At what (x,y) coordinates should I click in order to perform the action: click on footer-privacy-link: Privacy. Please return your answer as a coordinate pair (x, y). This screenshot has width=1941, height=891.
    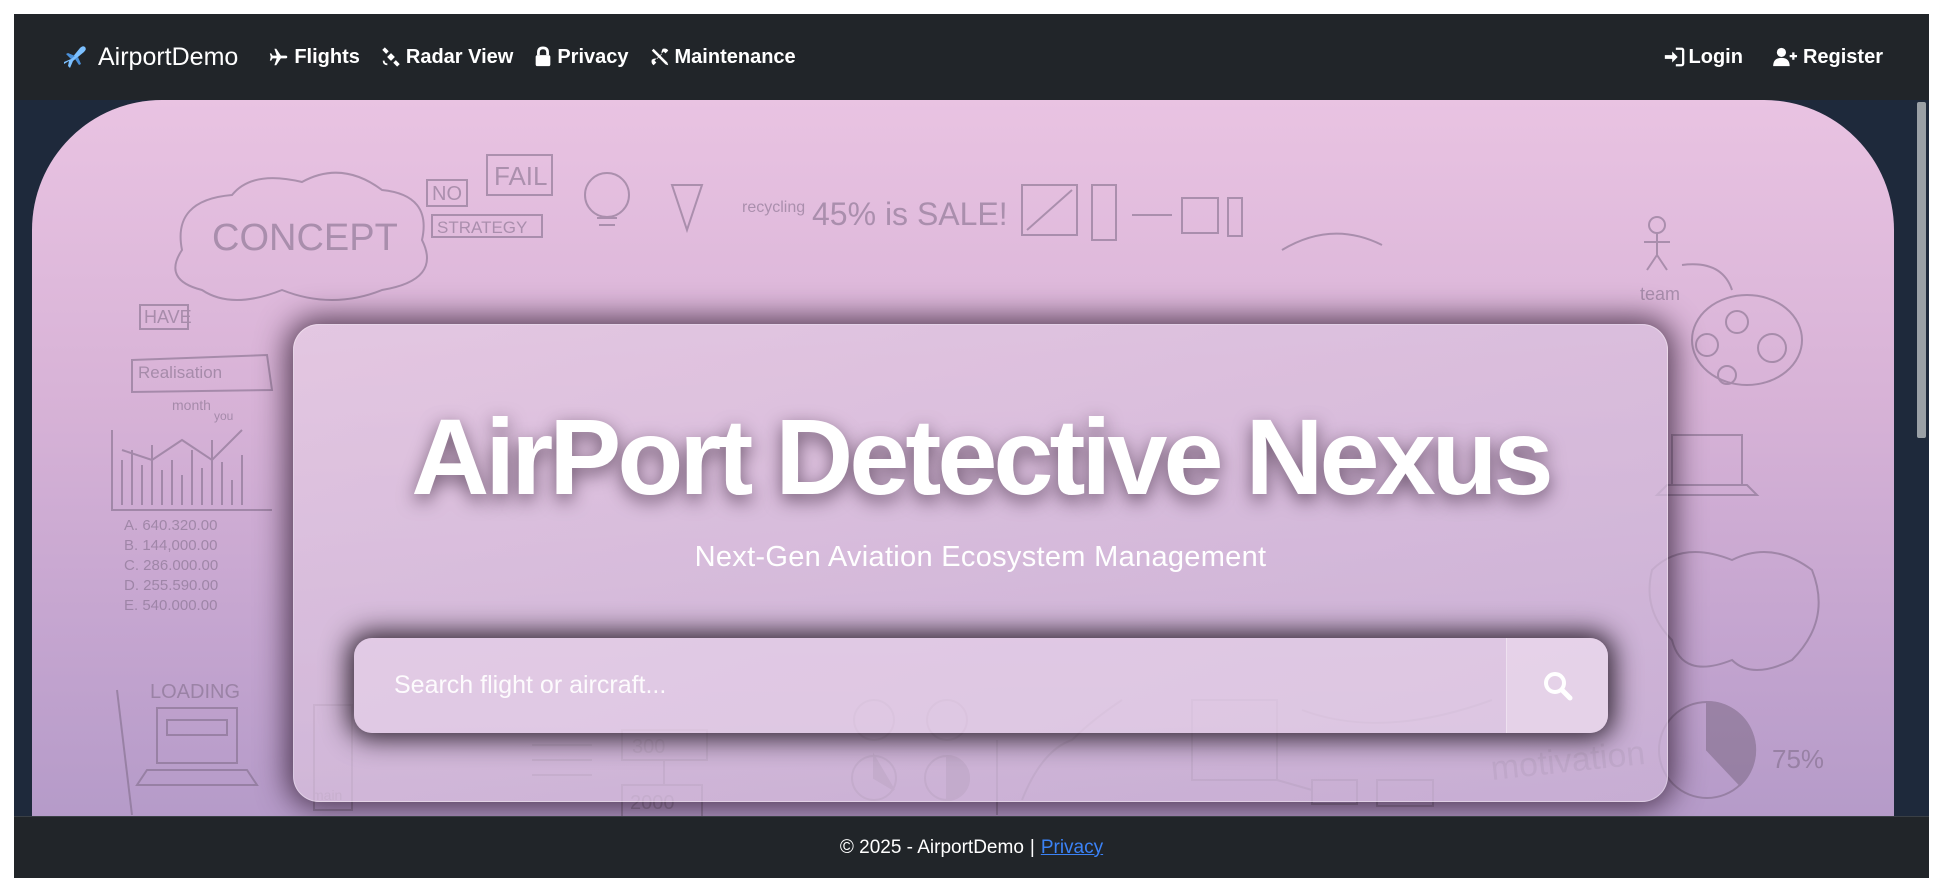
    Looking at the image, I should click on (1072, 848).